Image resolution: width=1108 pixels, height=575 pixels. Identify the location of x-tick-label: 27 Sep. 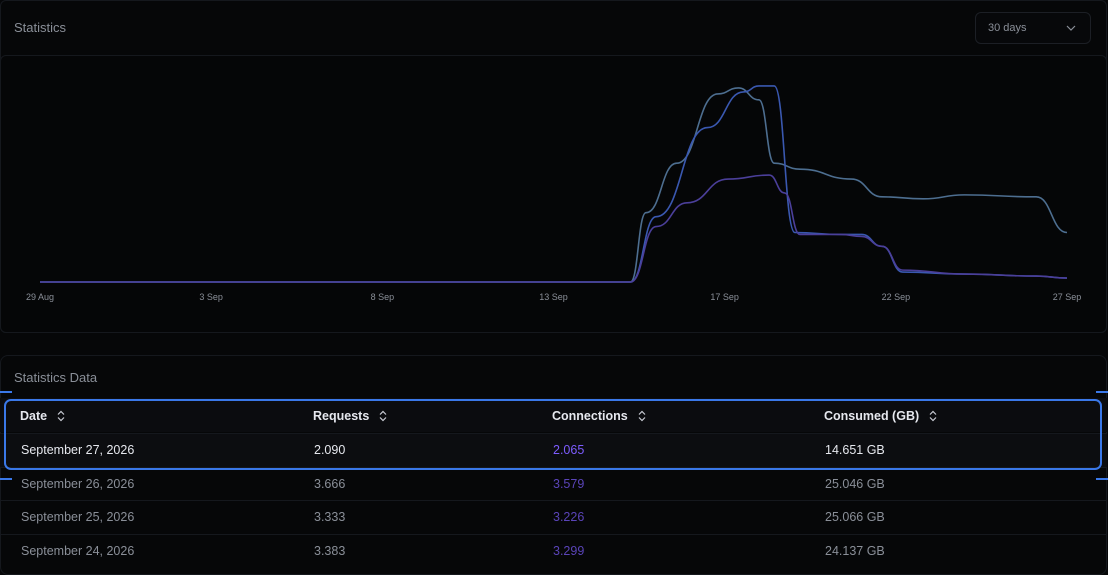
(1067, 297).